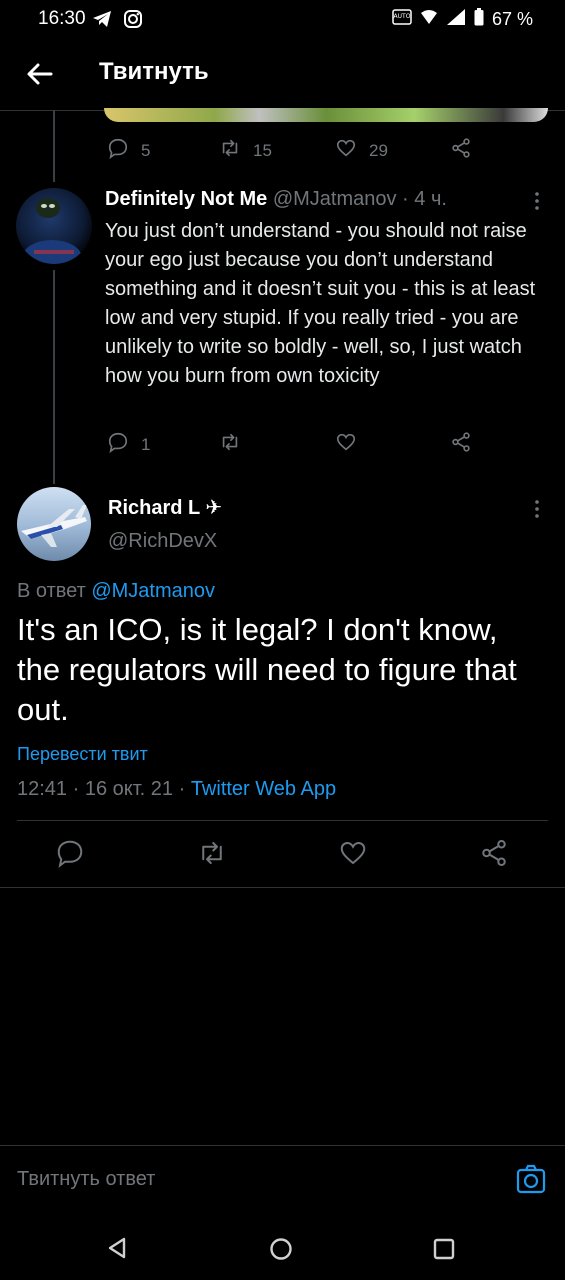  What do you see at coordinates (62, 18) in the screenshot?
I see `status-time: 16:30` at bounding box center [62, 18].